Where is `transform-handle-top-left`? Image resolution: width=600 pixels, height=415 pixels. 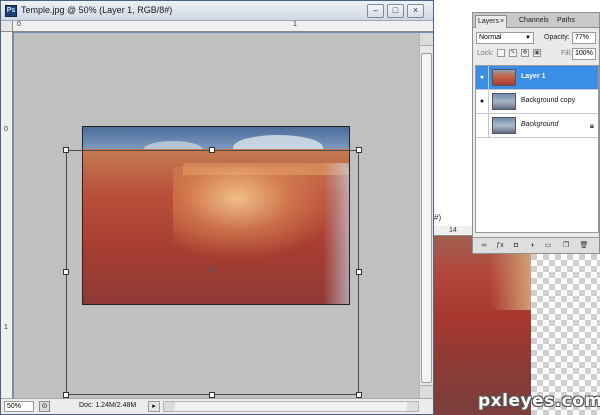 transform-handle-top-left is located at coordinates (66, 150).